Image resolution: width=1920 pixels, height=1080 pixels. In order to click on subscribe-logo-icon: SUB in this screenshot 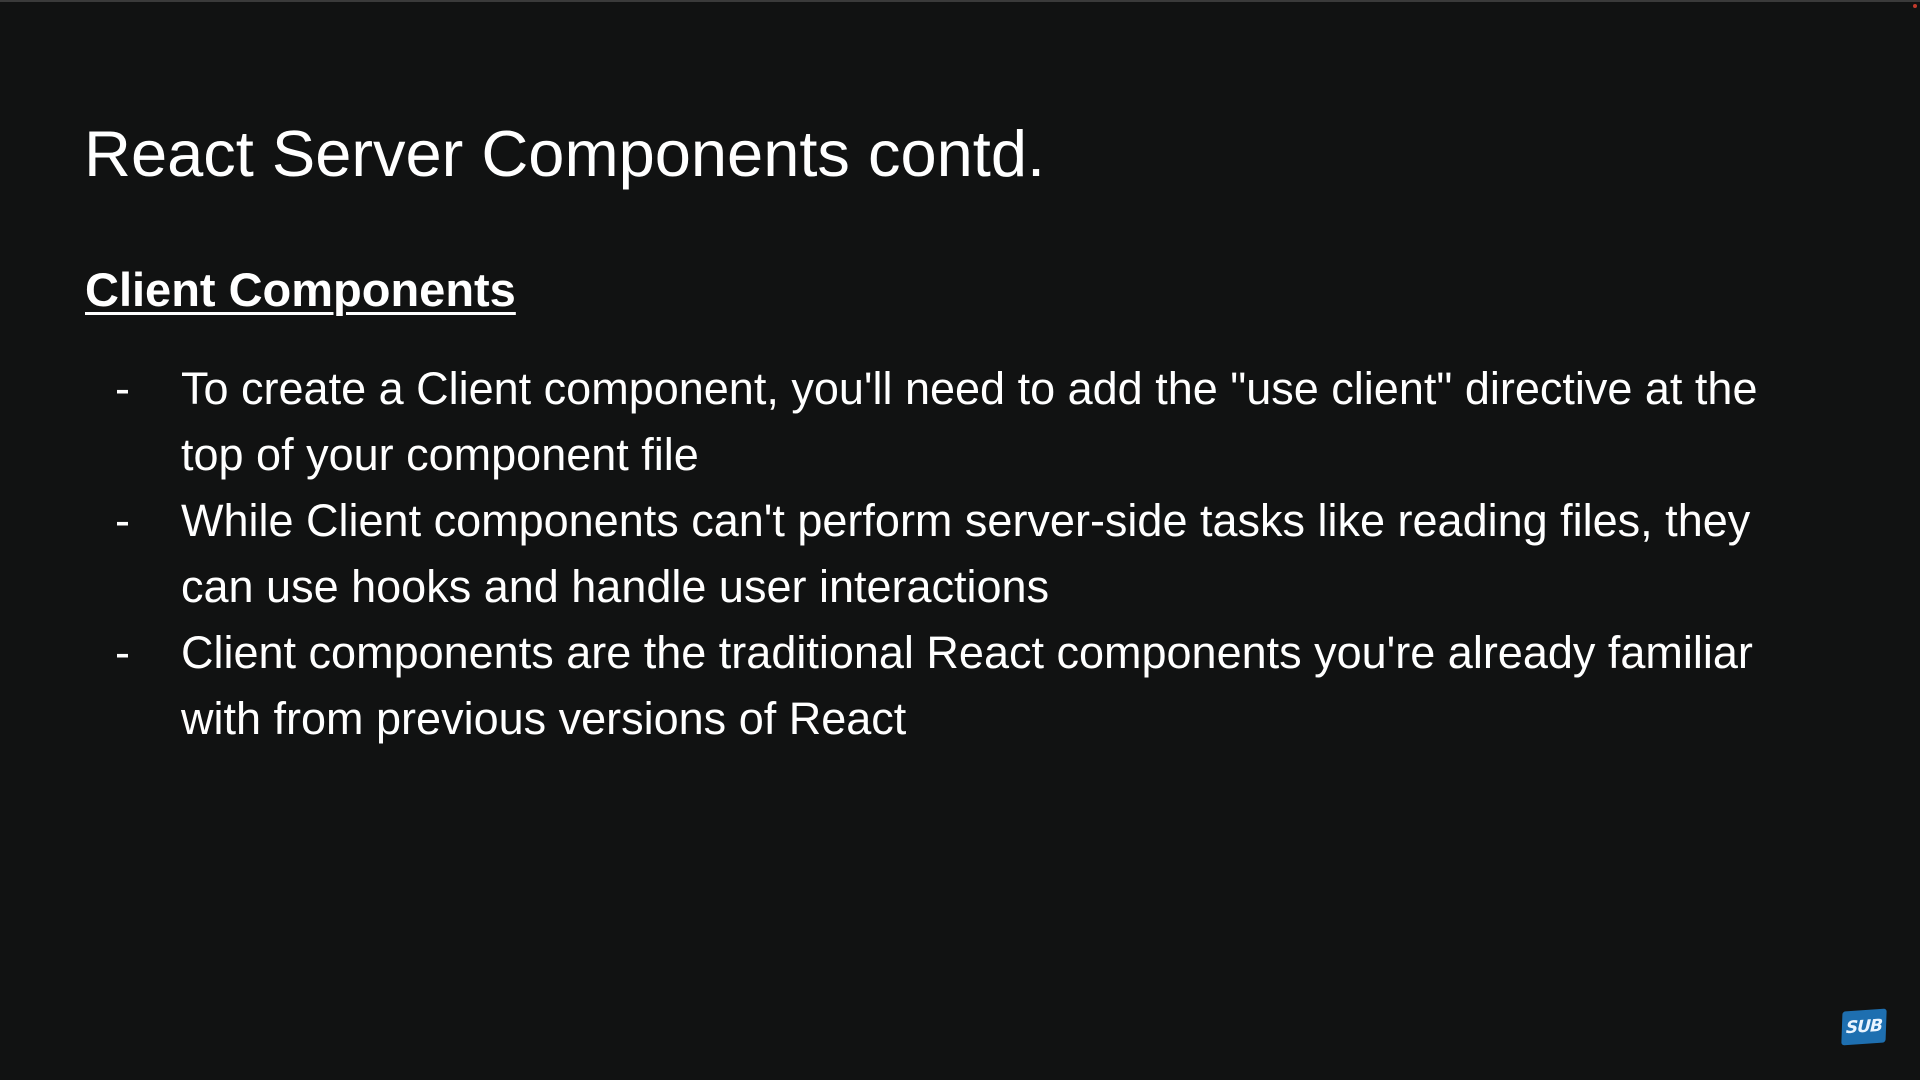, I will do `click(1864, 1027)`.